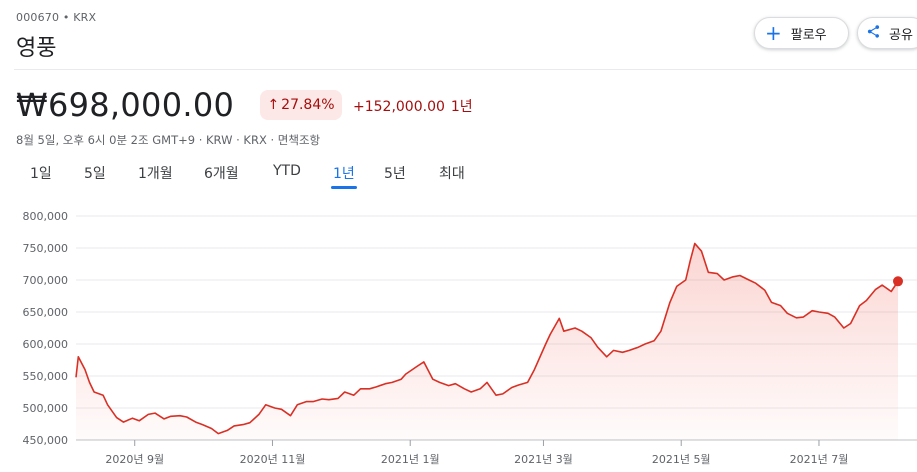 This screenshot has width=917, height=472. Describe the element at coordinates (46, 280) in the screenshot. I see `y-tick-label: 700,000` at that location.